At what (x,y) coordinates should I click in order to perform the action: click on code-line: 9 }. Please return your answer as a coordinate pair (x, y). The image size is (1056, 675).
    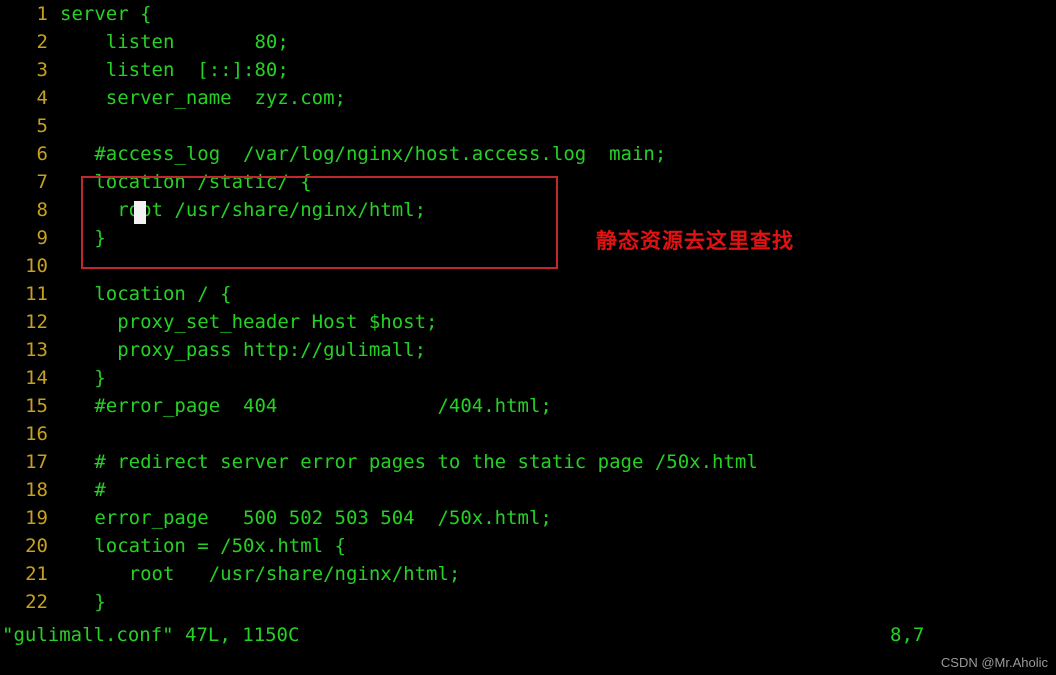
    Looking at the image, I should click on (528, 238).